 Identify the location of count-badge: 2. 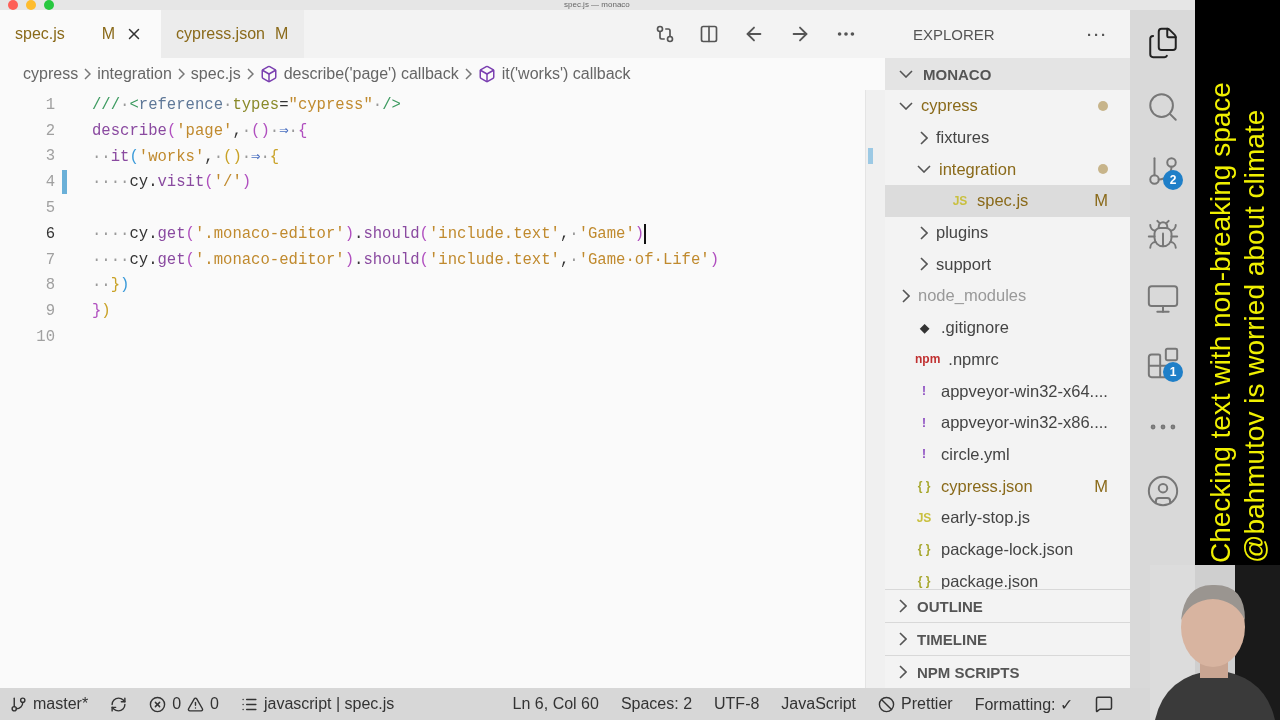
(1173, 180).